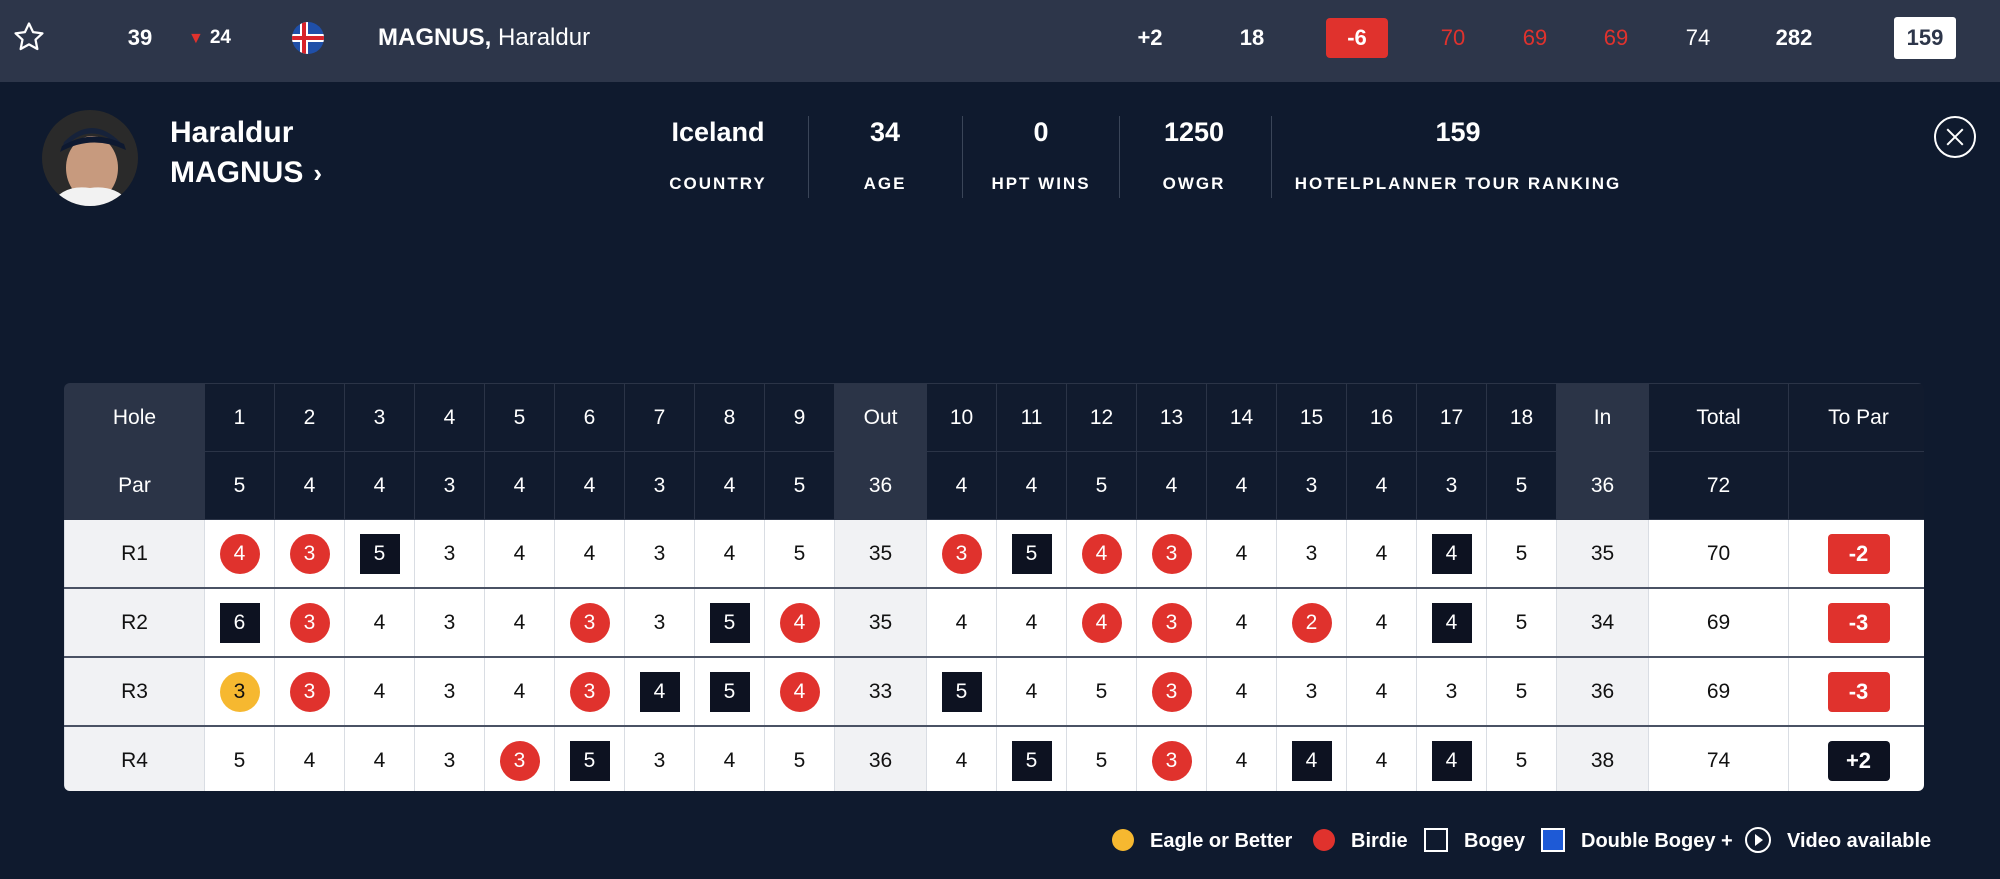  What do you see at coordinates (237, 172) in the screenshot?
I see `profile-last-name: MAGNUS` at bounding box center [237, 172].